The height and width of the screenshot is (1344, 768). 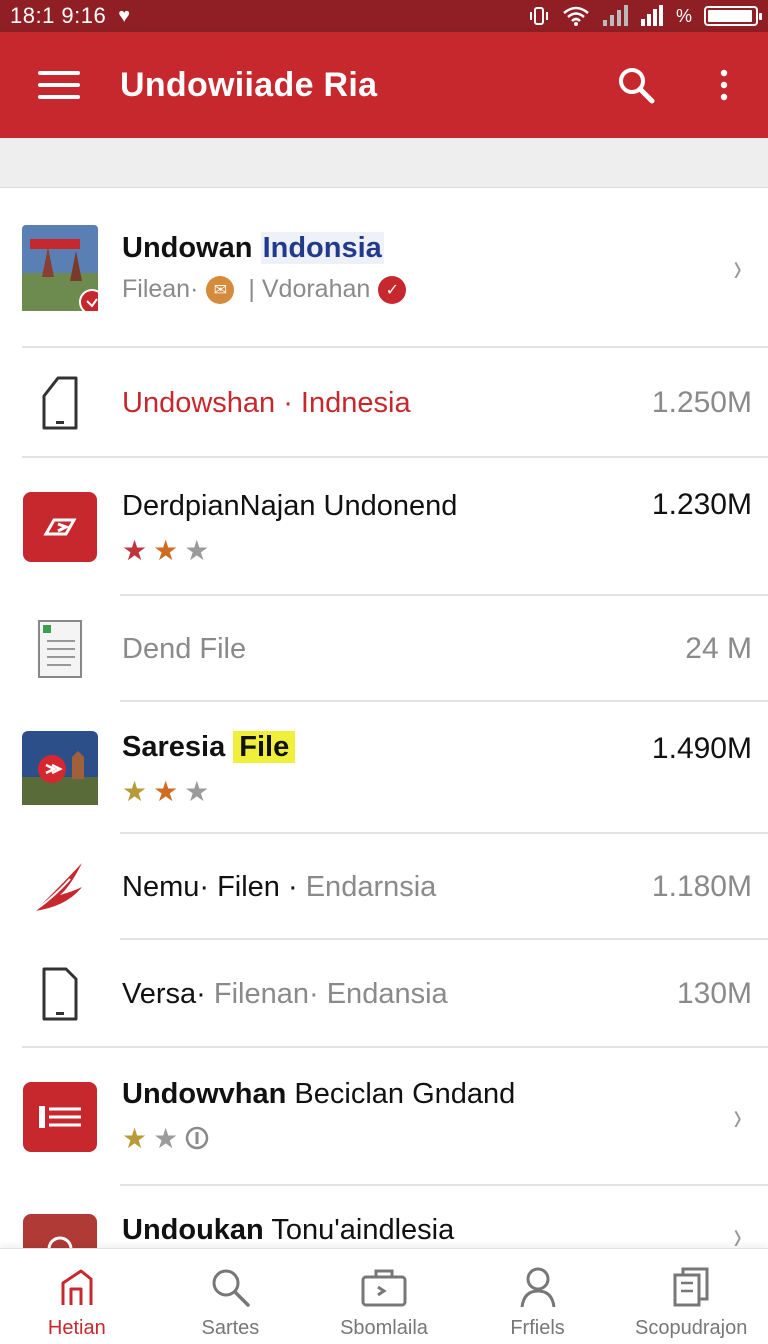 What do you see at coordinates (60, 527) in the screenshot?
I see `app-play-icon` at bounding box center [60, 527].